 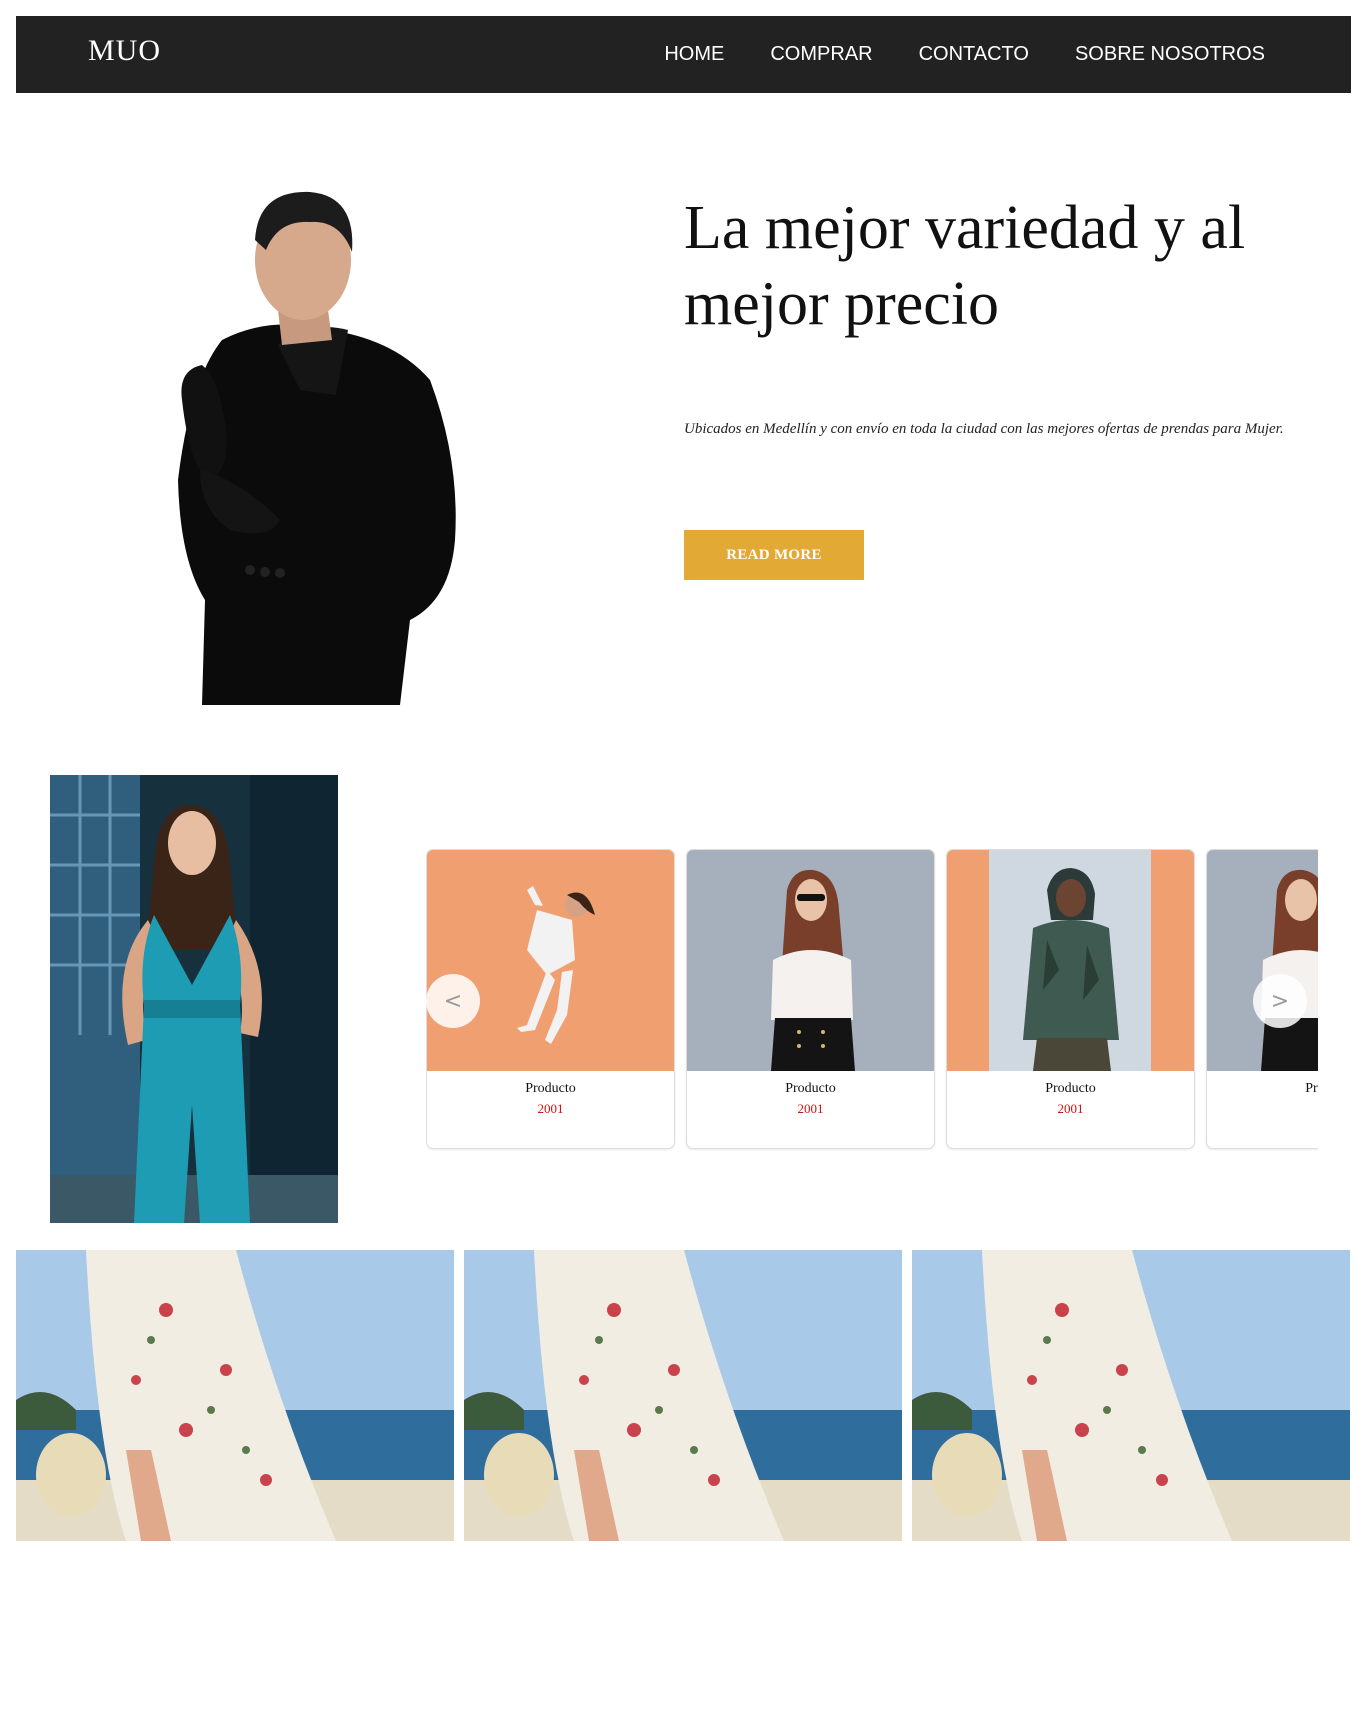 I want to click on read-more-button: READ MORE, so click(x=774, y=555).